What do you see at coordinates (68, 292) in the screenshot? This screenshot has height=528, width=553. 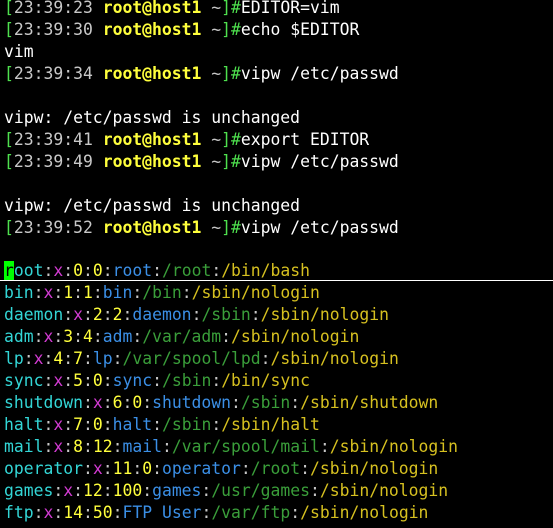 I see `passwd-uid: 1` at bounding box center [68, 292].